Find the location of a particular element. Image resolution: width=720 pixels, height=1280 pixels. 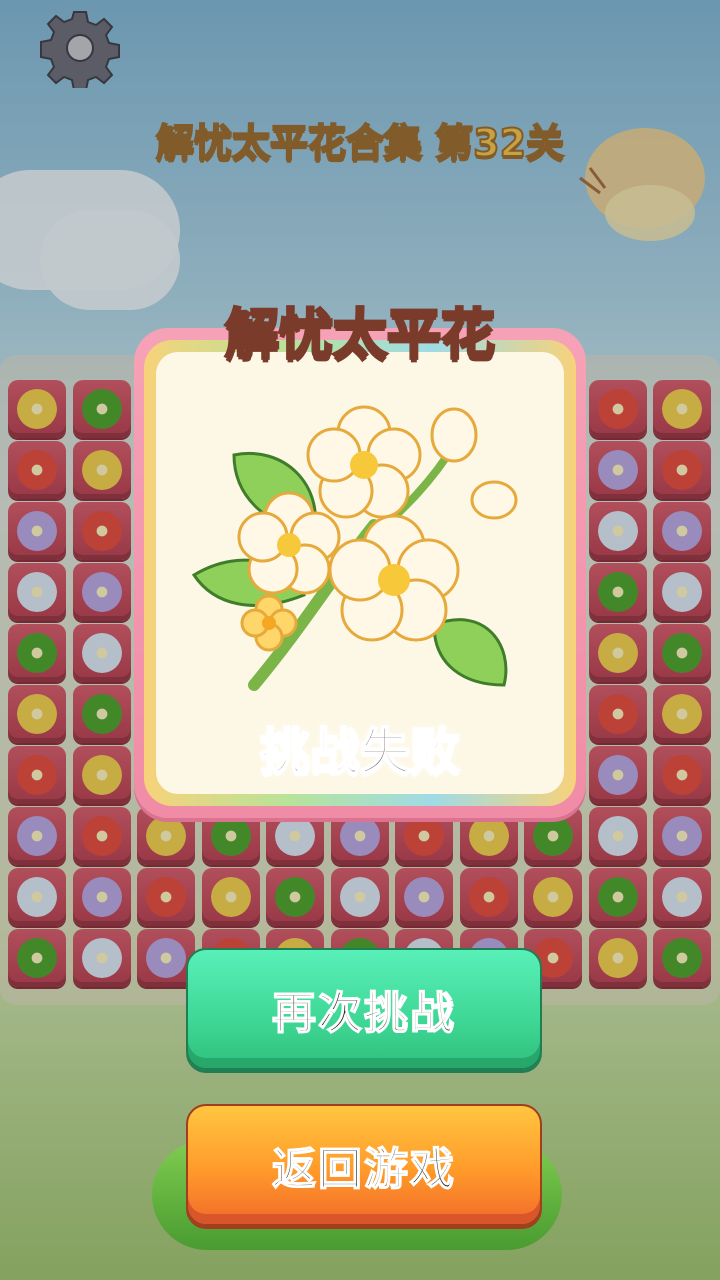

white-flower-branch-icon is located at coordinates (354, 548).